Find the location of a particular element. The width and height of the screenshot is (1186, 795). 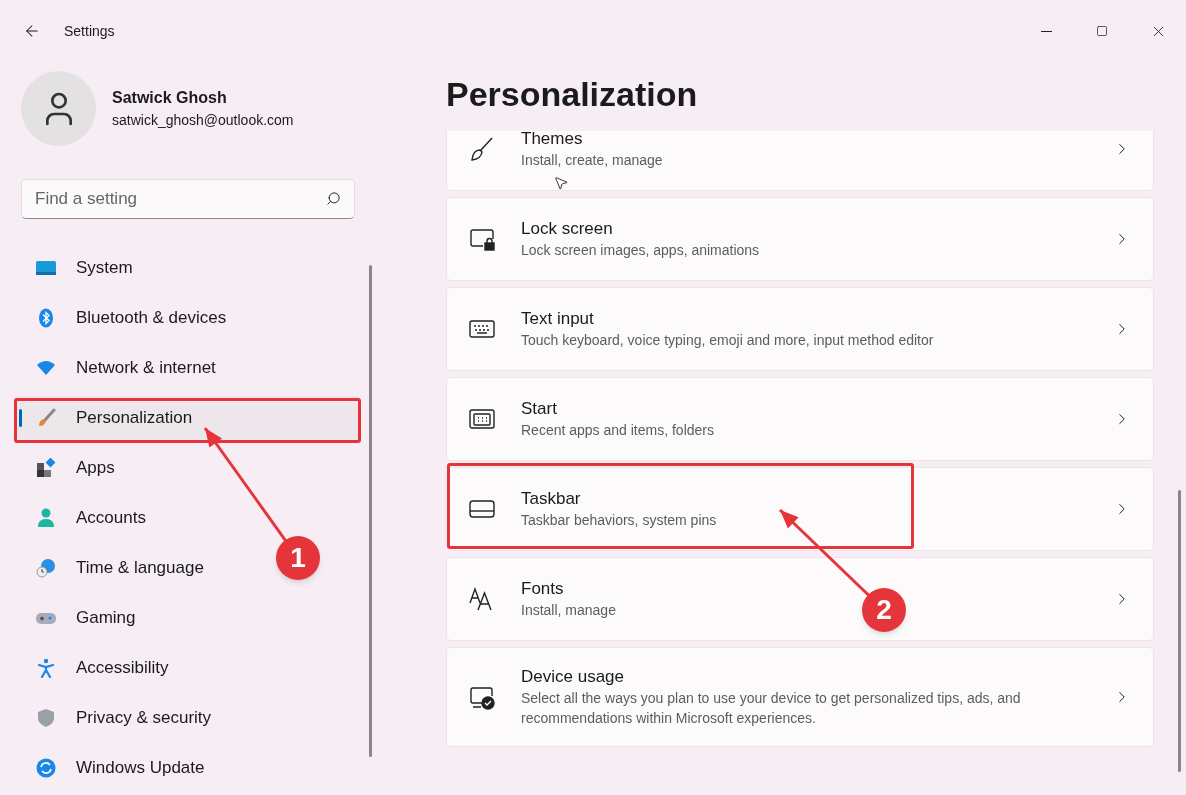

accessibility-icon is located at coordinates (46, 668).